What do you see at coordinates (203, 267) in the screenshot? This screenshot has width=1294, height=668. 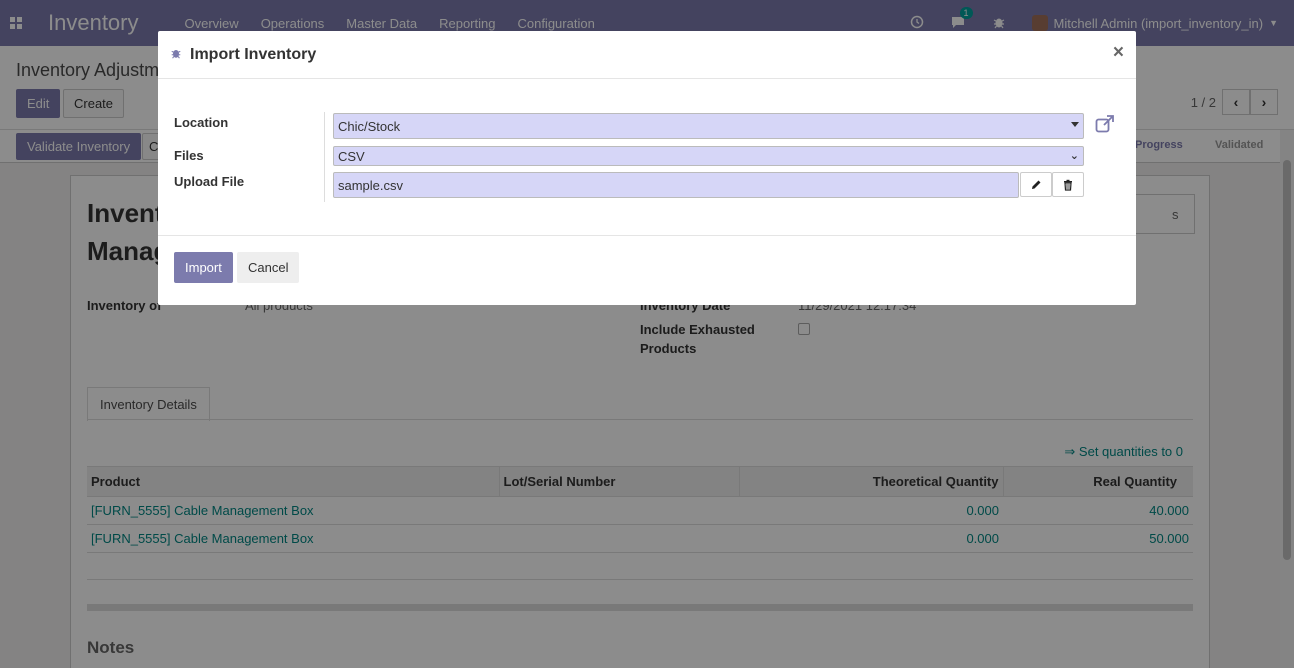 I see `import-button: Import` at bounding box center [203, 267].